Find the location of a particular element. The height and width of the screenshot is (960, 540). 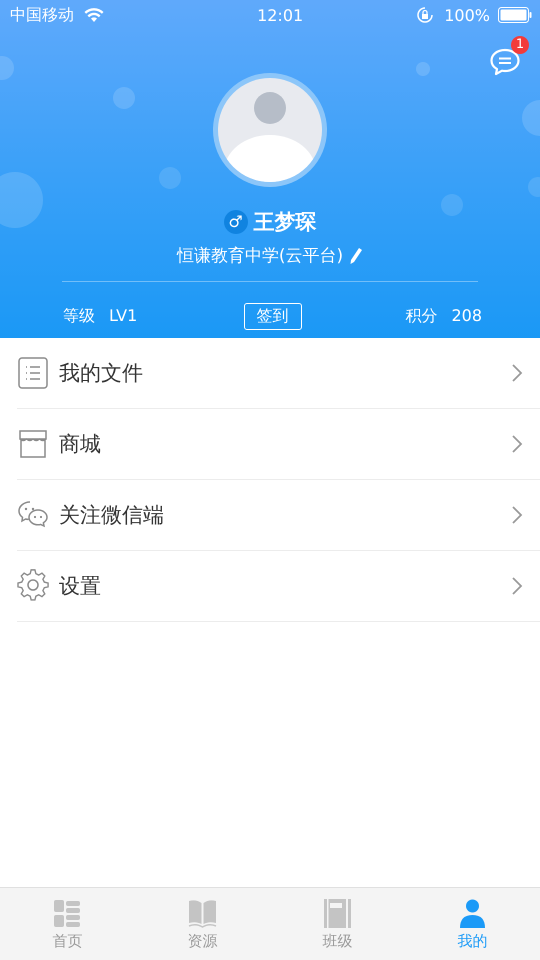

menu-label: 商城 is located at coordinates (80, 444).